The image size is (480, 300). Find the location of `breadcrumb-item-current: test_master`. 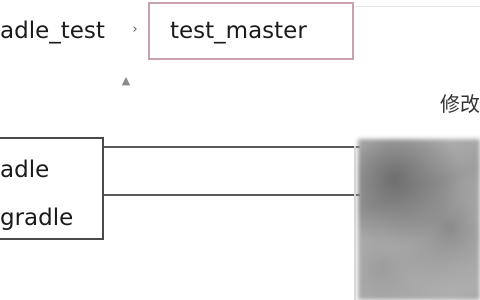

breadcrumb-item-current: test_master is located at coordinates (251, 31).